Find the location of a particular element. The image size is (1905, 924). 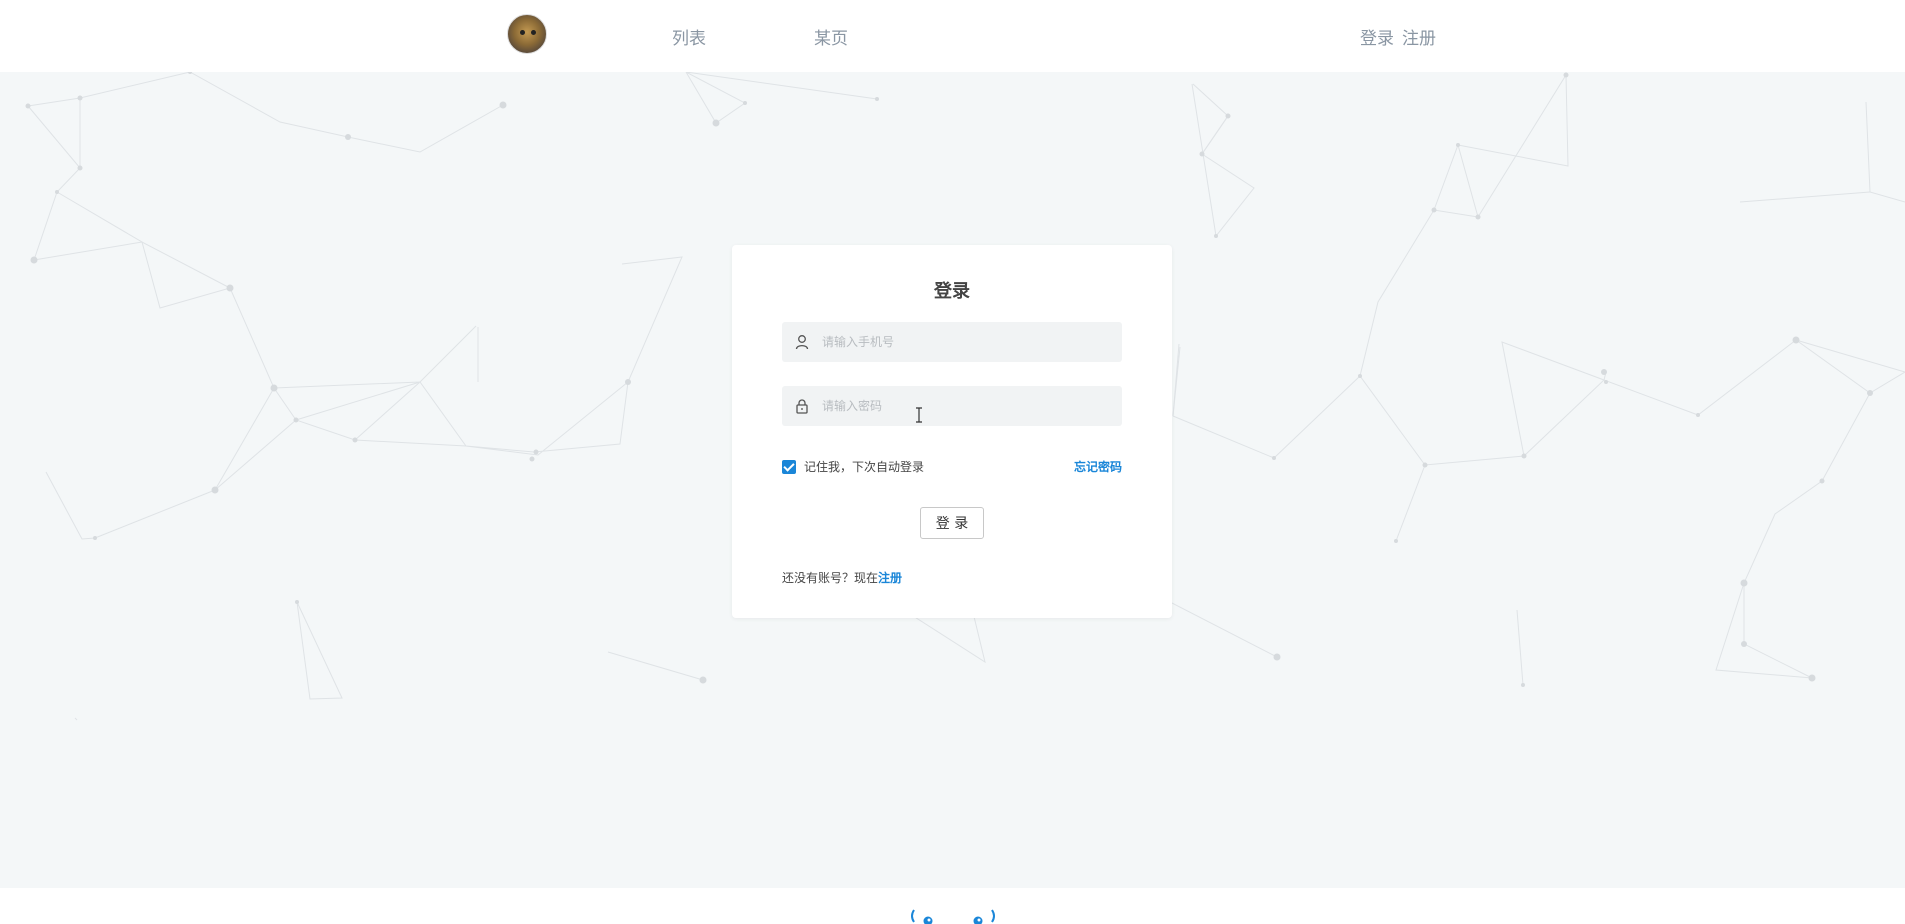

remember-me: 记住我，下次自动登录 is located at coordinates (853, 466).